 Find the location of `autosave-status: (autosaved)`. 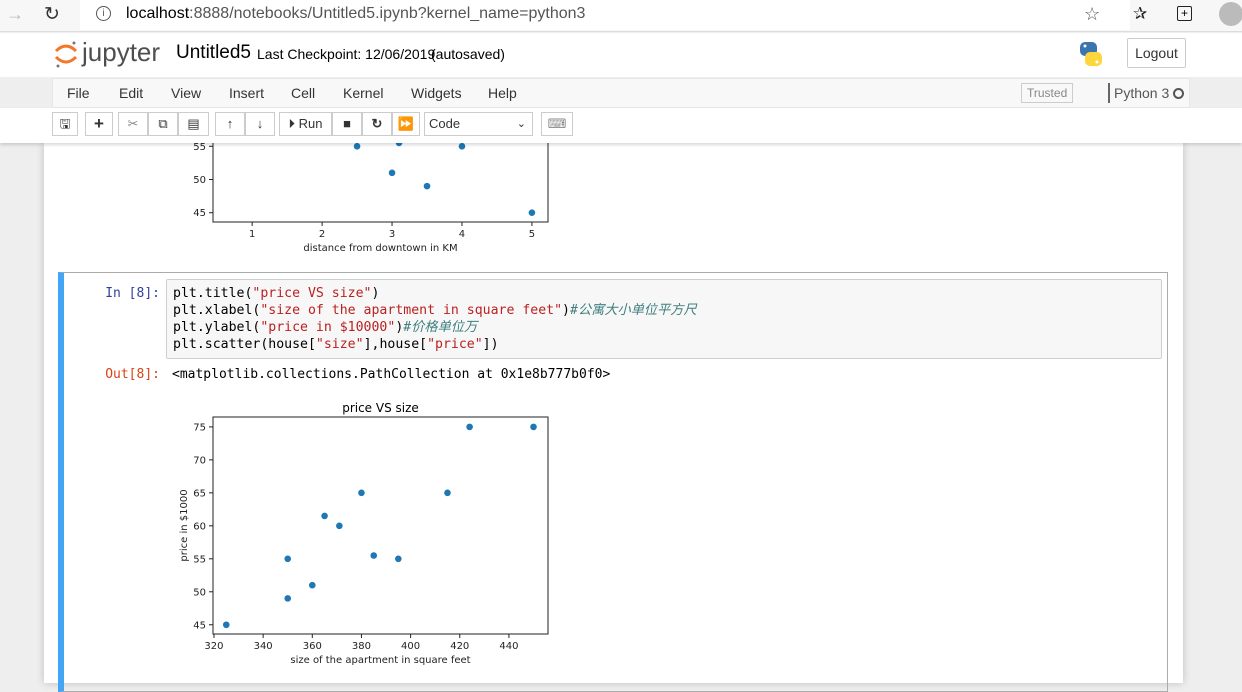

autosave-status: (autosaved) is located at coordinates (468, 54).